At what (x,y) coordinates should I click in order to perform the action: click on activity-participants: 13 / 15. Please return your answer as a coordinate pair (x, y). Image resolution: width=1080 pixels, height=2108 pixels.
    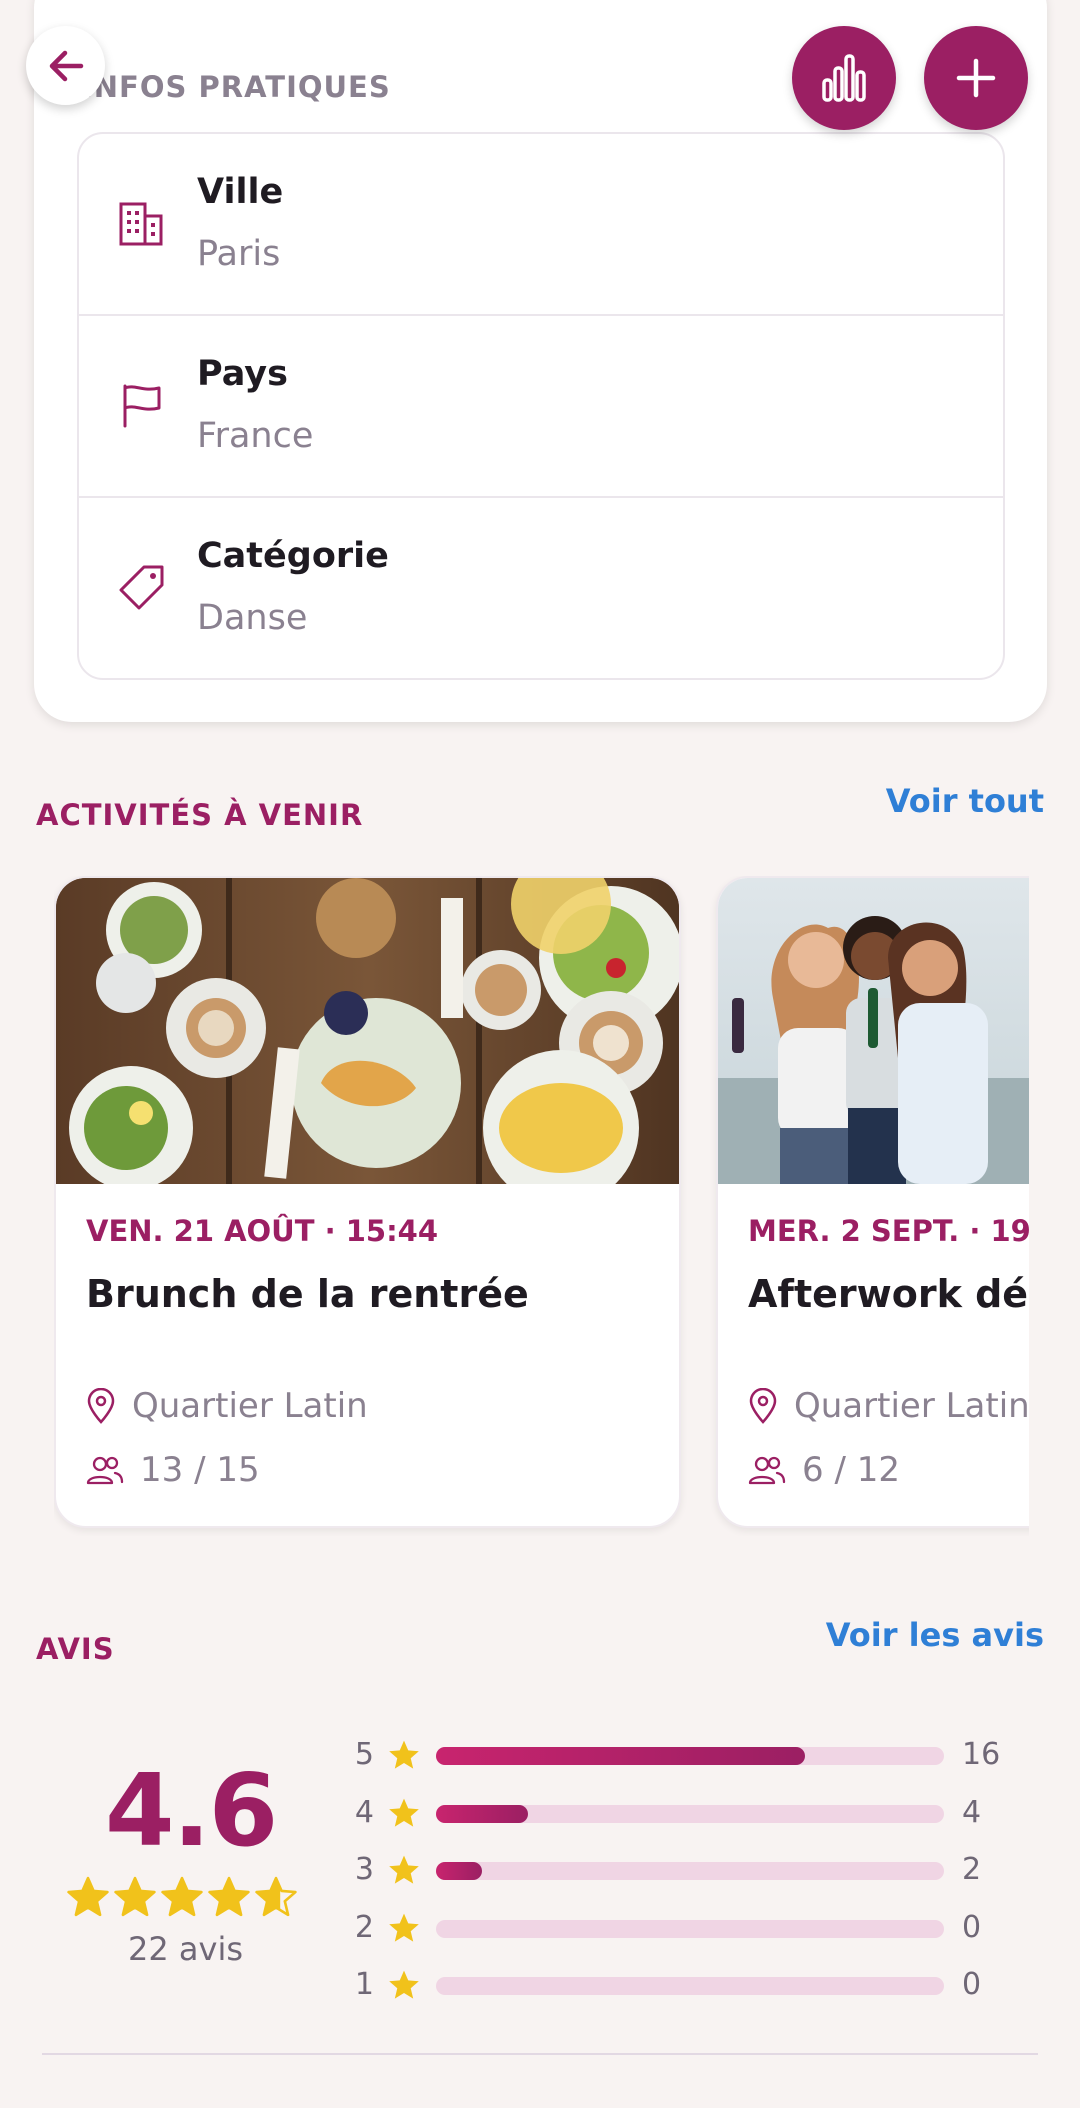
    Looking at the image, I should click on (173, 1470).